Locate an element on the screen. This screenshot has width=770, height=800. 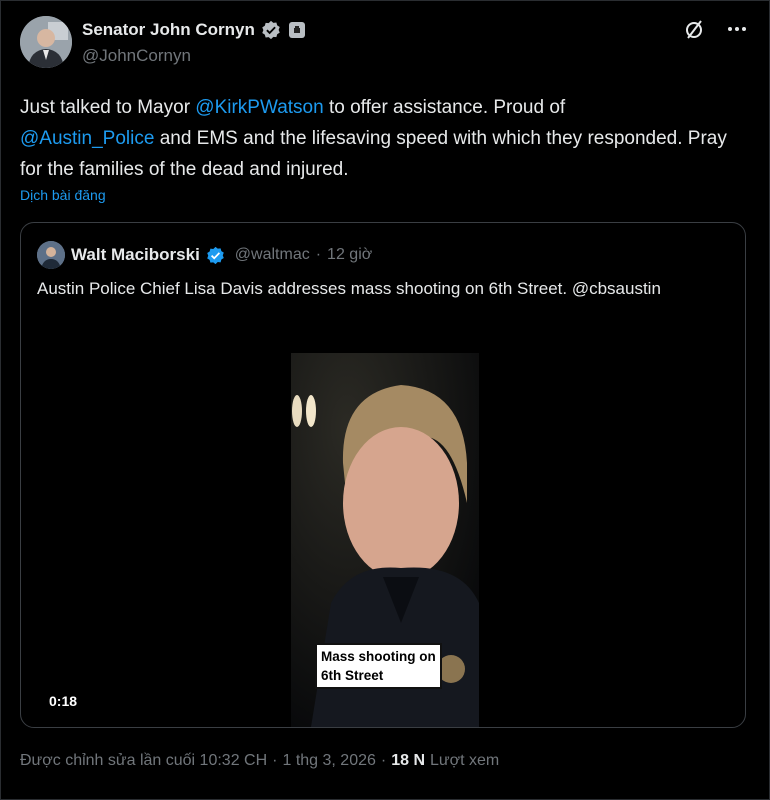
quoted-author-avatar is located at coordinates (51, 255).